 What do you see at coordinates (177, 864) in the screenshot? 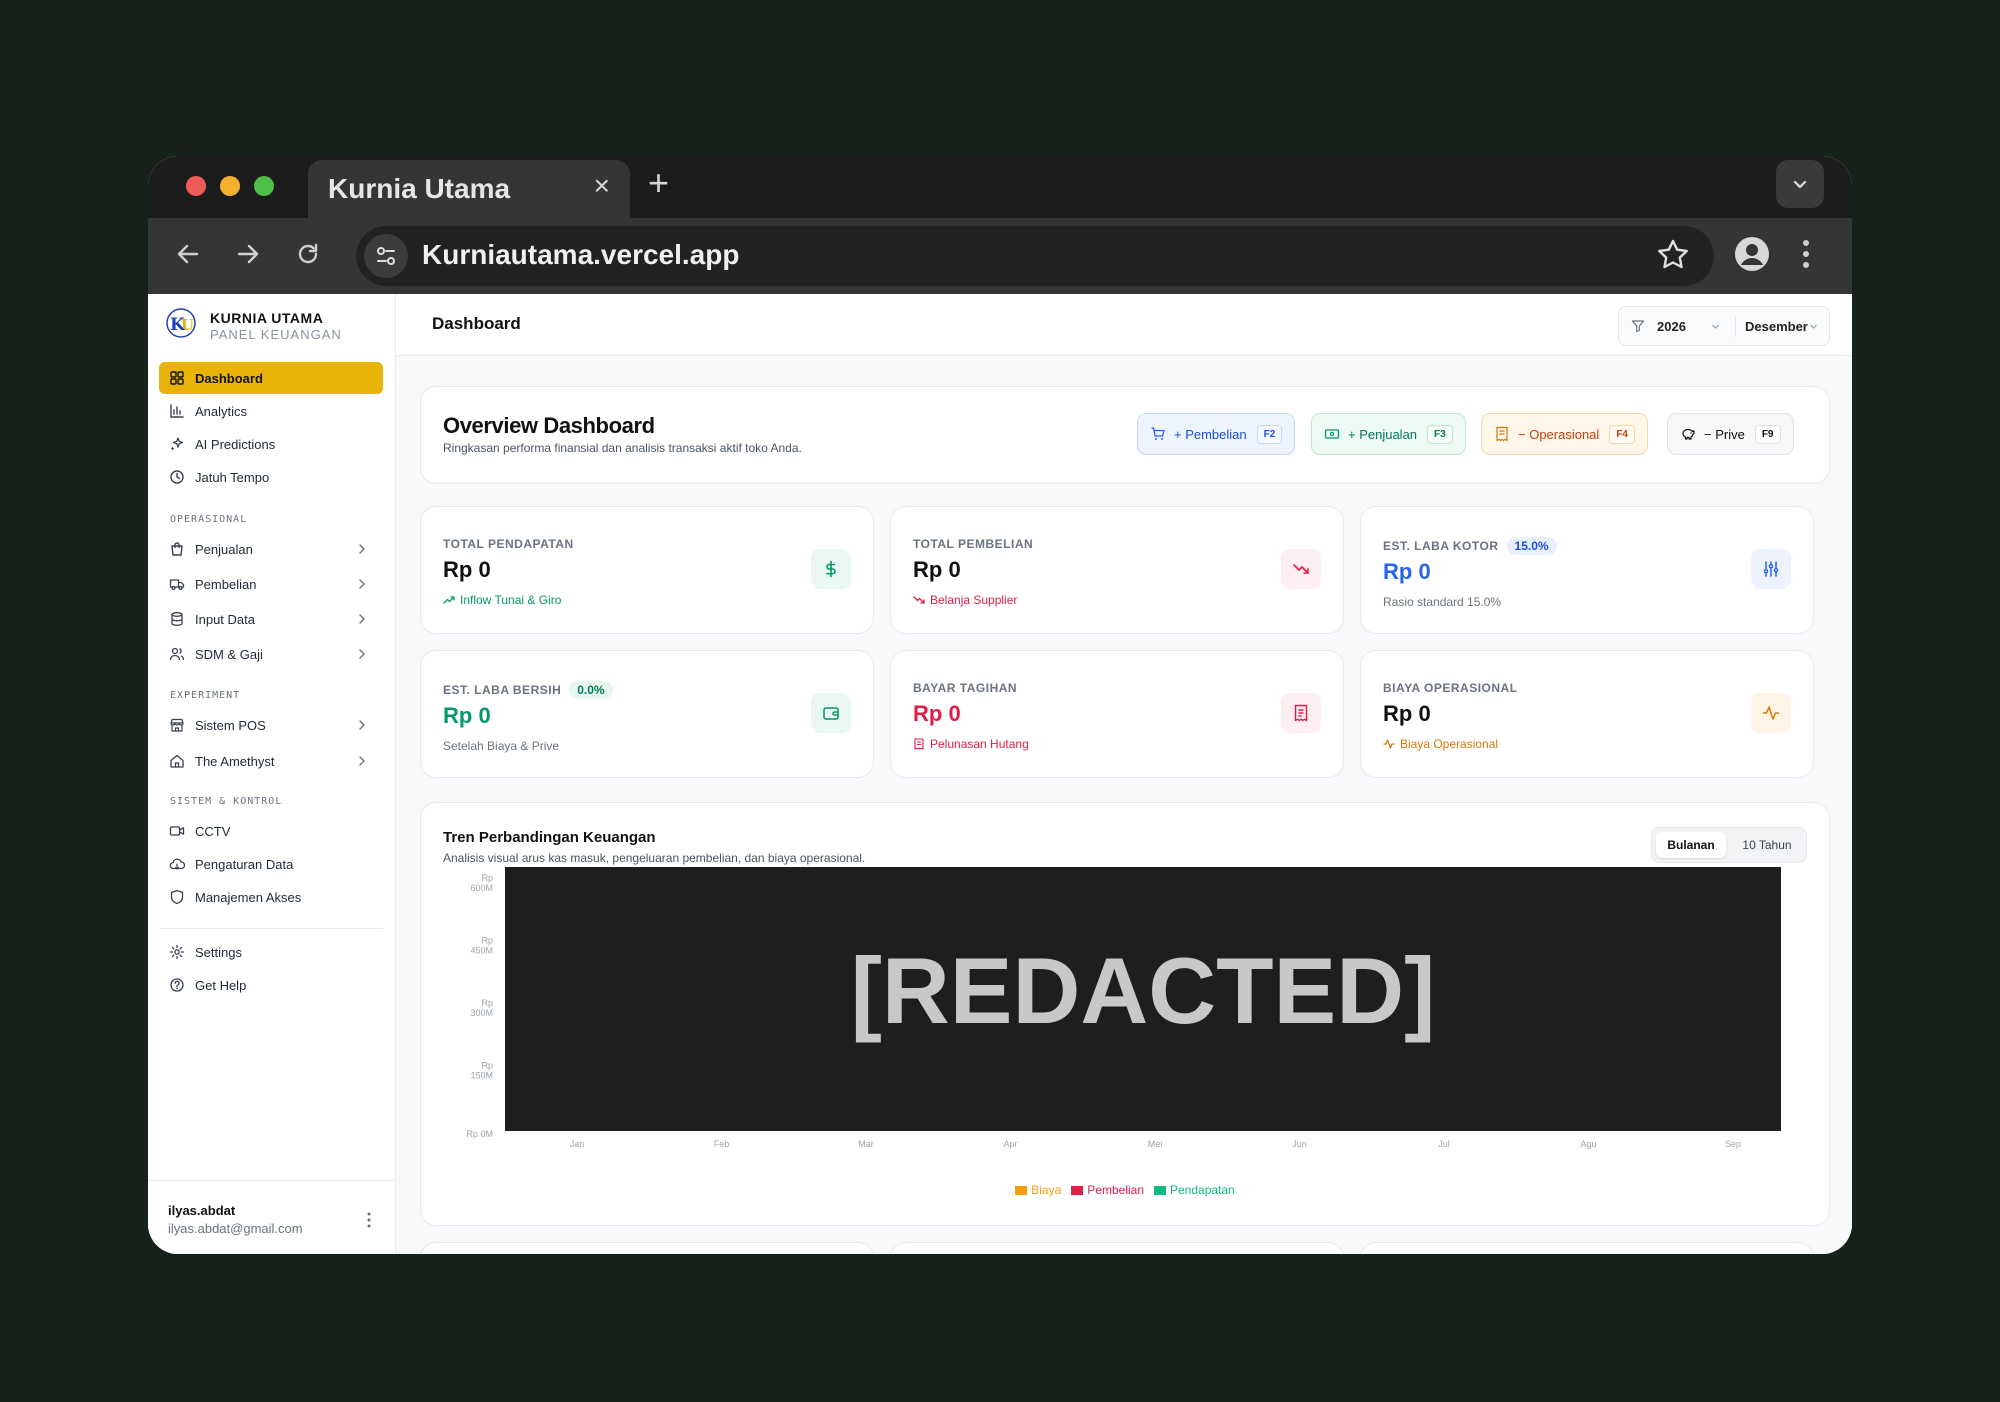
I see `cloud-icon` at bounding box center [177, 864].